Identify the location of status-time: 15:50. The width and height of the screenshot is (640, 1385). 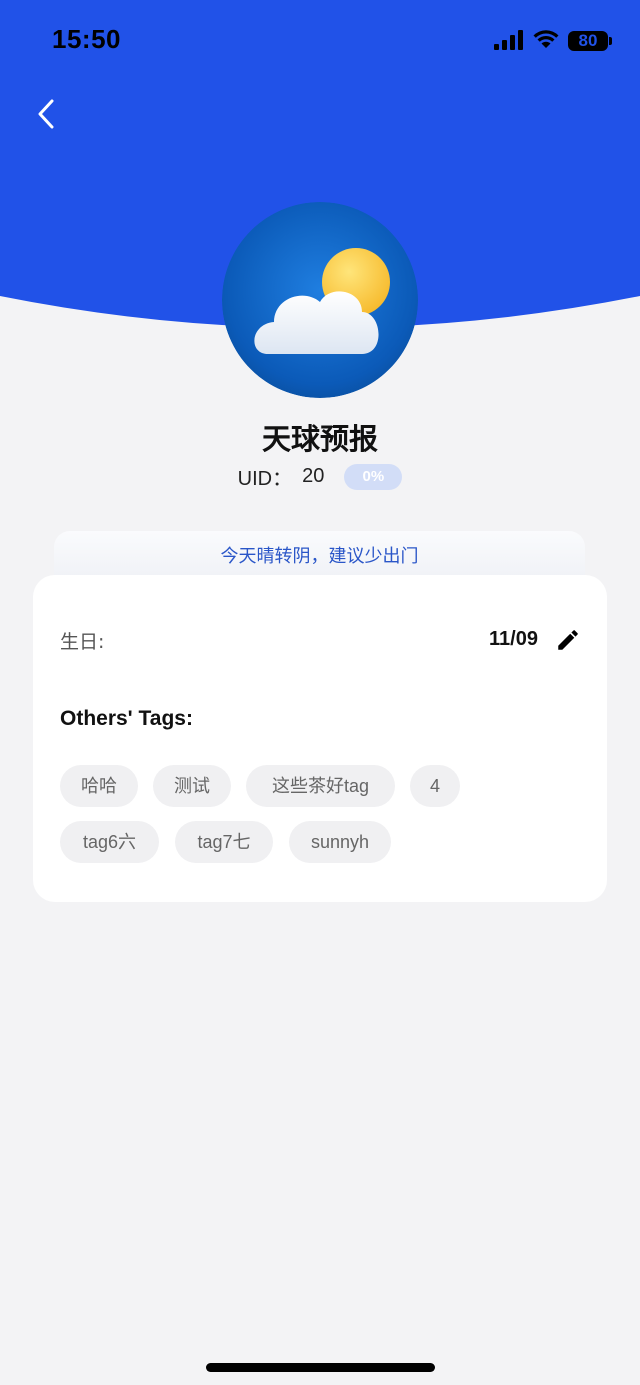
(86, 39).